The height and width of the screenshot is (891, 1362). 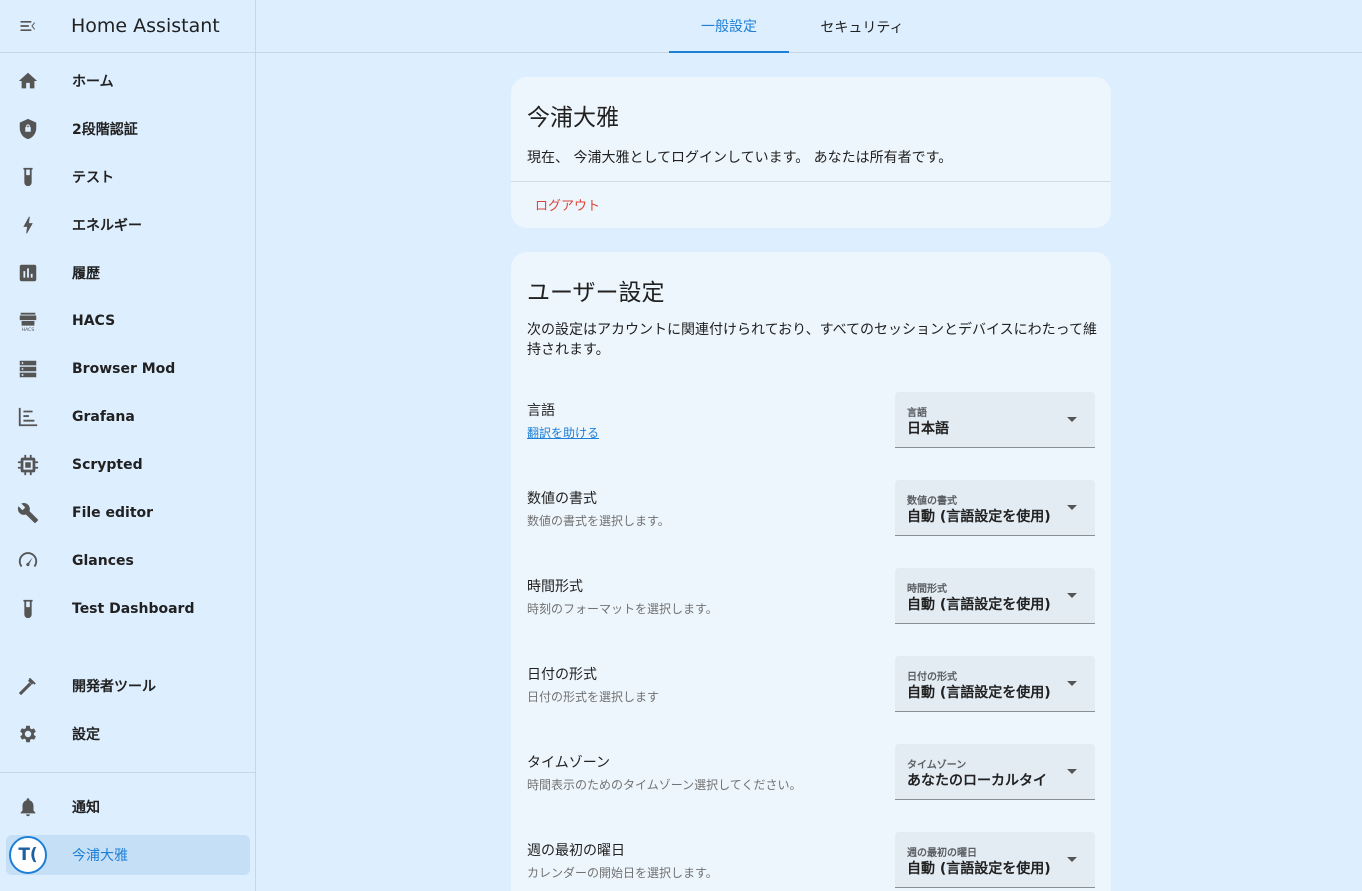 I want to click on wrench-icon, so click(x=28, y=513).